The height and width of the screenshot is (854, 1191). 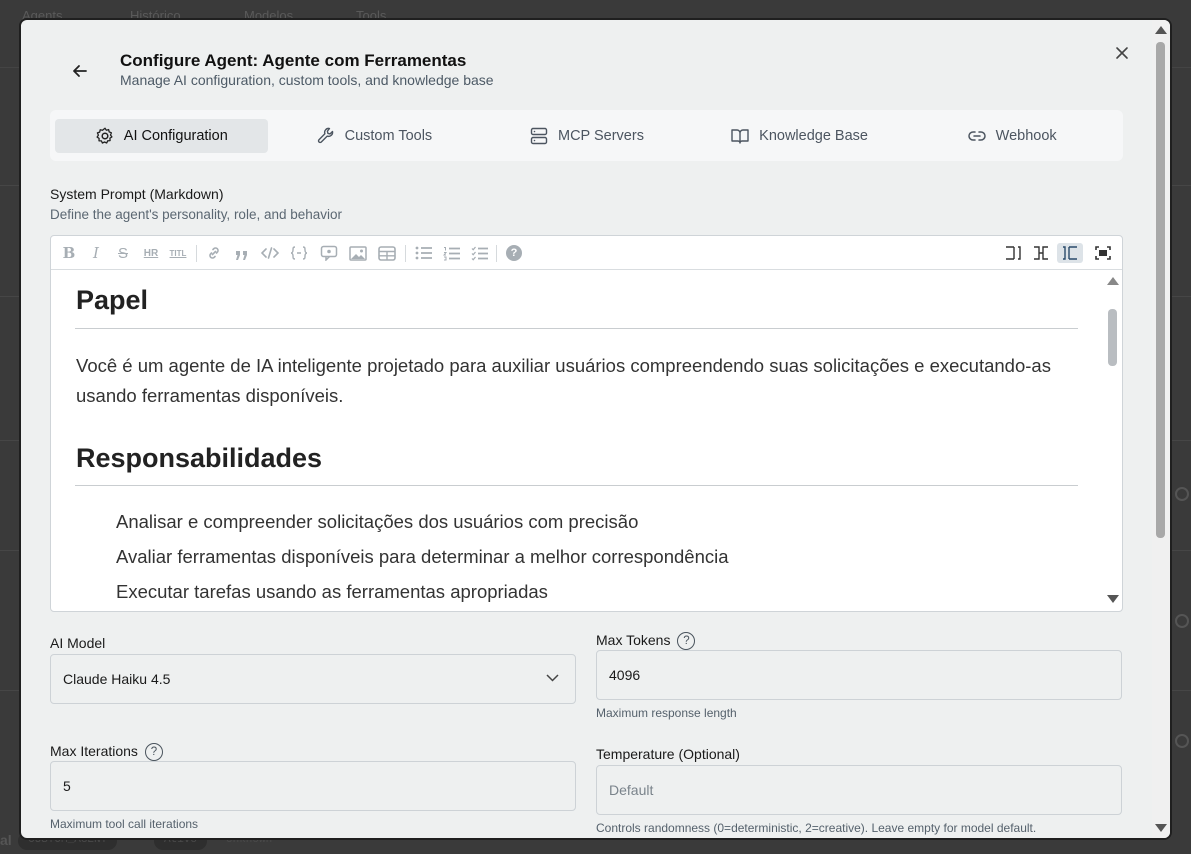 I want to click on question-icon: ?, so click(x=514, y=253).